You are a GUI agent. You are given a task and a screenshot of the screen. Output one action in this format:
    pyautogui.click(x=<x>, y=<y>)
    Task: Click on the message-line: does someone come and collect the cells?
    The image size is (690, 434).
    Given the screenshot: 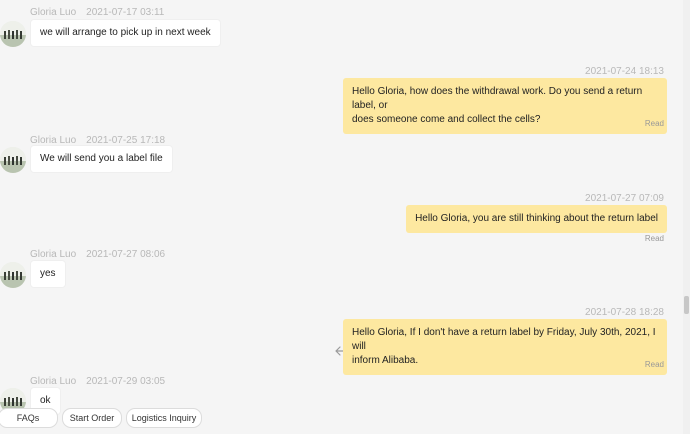 What is the action you would take?
    pyautogui.click(x=446, y=119)
    